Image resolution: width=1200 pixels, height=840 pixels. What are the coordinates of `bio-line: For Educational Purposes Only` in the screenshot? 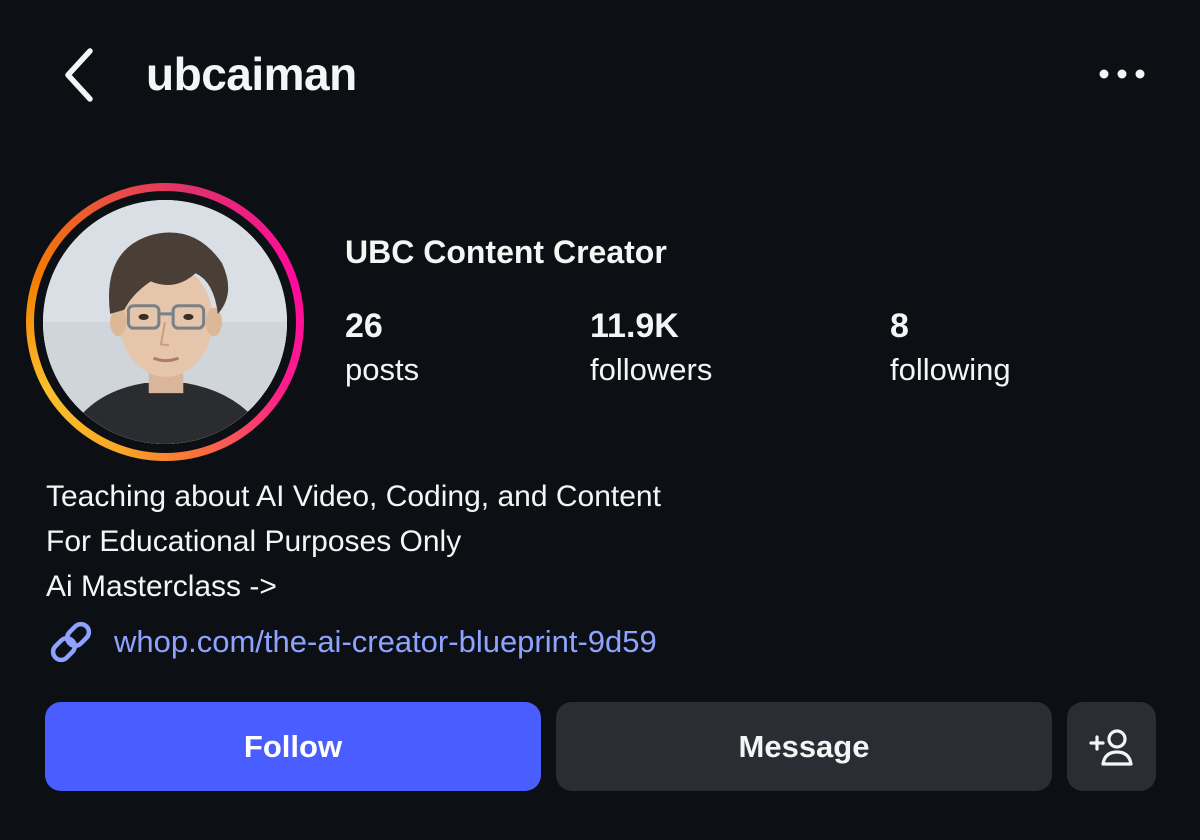 It's located at (254, 541).